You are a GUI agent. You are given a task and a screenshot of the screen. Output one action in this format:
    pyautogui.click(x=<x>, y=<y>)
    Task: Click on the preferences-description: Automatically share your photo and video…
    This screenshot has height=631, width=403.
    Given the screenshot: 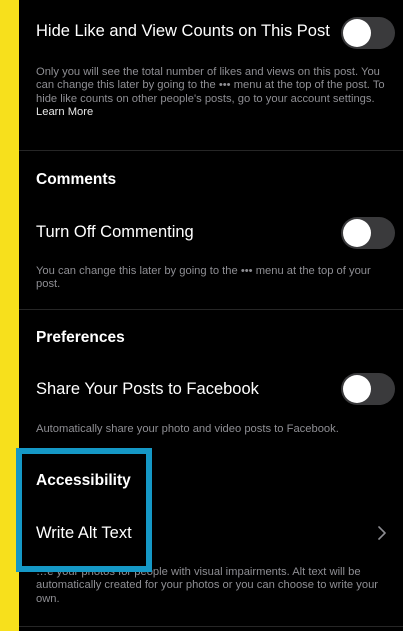 What is the action you would take?
    pyautogui.click(x=187, y=429)
    